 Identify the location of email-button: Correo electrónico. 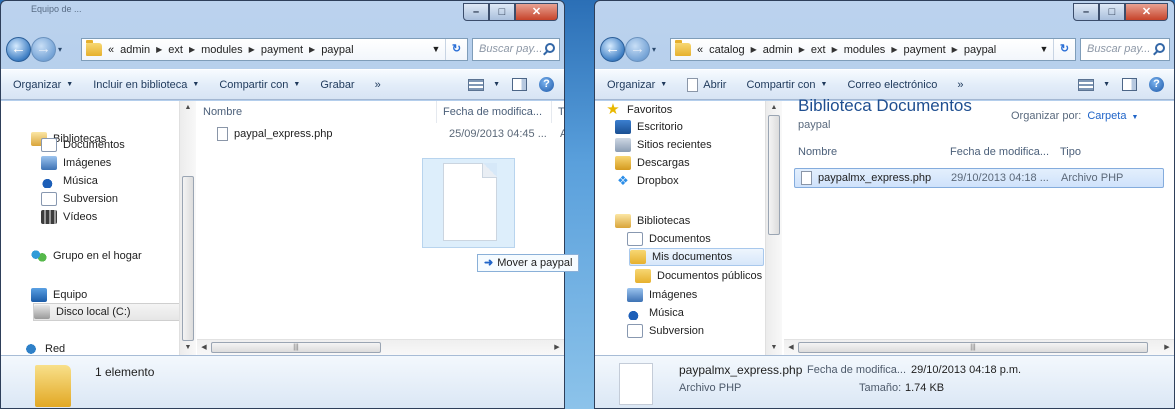
(892, 85).